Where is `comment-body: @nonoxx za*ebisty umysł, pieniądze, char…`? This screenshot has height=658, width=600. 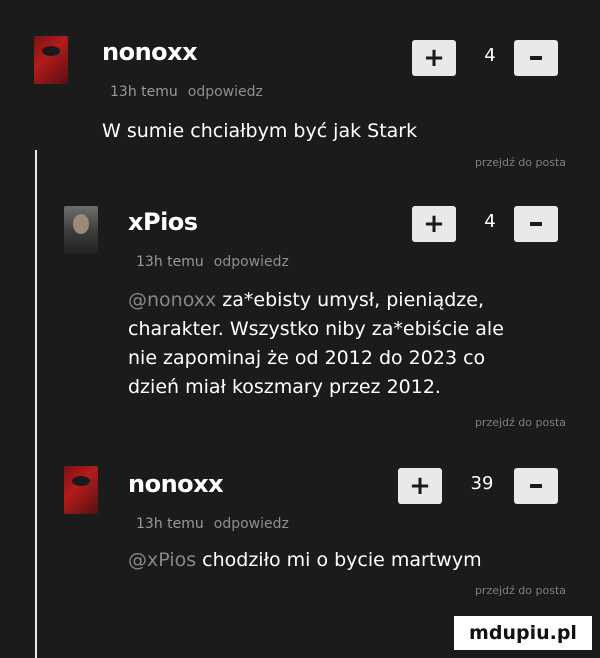 comment-body: @nonoxx za*ebisty umysł, pieniądze, char… is located at coordinates (353, 344).